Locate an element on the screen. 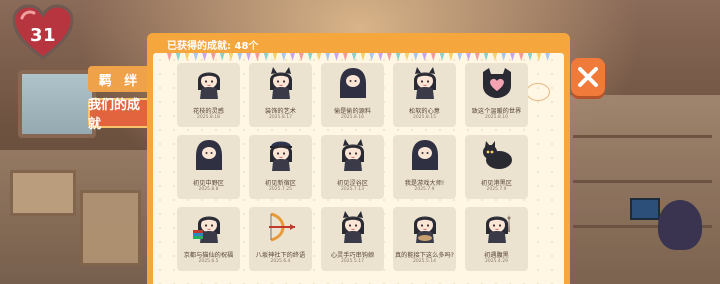 The width and height of the screenshot is (720, 284). girl-sitting-icon is located at coordinates (209, 83).